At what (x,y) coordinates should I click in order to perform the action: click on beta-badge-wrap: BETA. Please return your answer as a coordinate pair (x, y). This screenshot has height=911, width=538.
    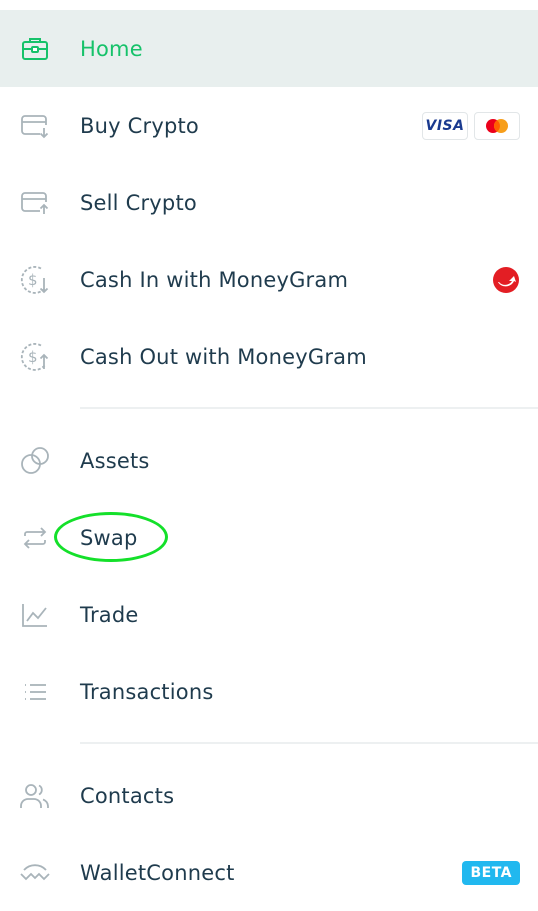
    Looking at the image, I should click on (491, 872).